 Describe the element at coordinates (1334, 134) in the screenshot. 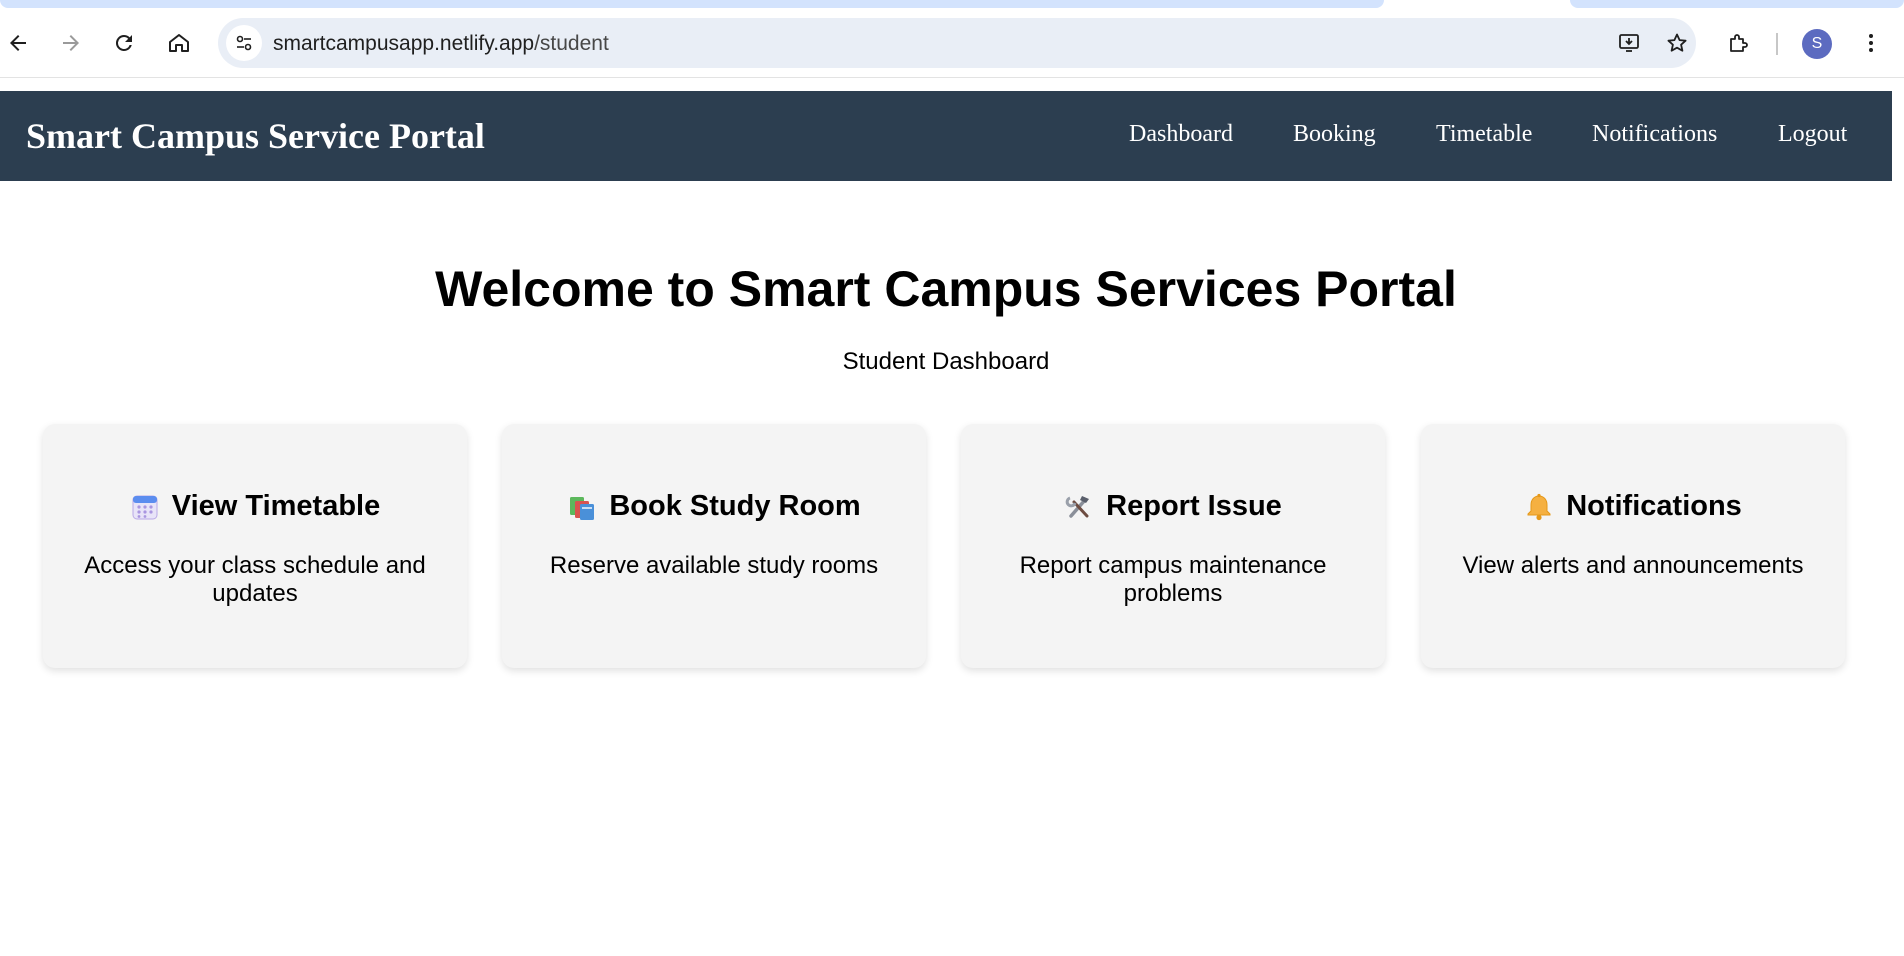

I see `nav-link-booking: Booking` at that location.